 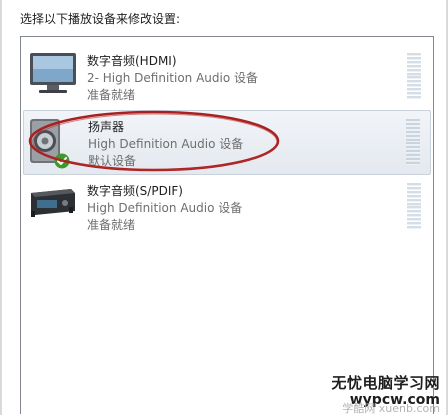 What do you see at coordinates (112, 161) in the screenshot?
I see `device-status: 默认设备` at bounding box center [112, 161].